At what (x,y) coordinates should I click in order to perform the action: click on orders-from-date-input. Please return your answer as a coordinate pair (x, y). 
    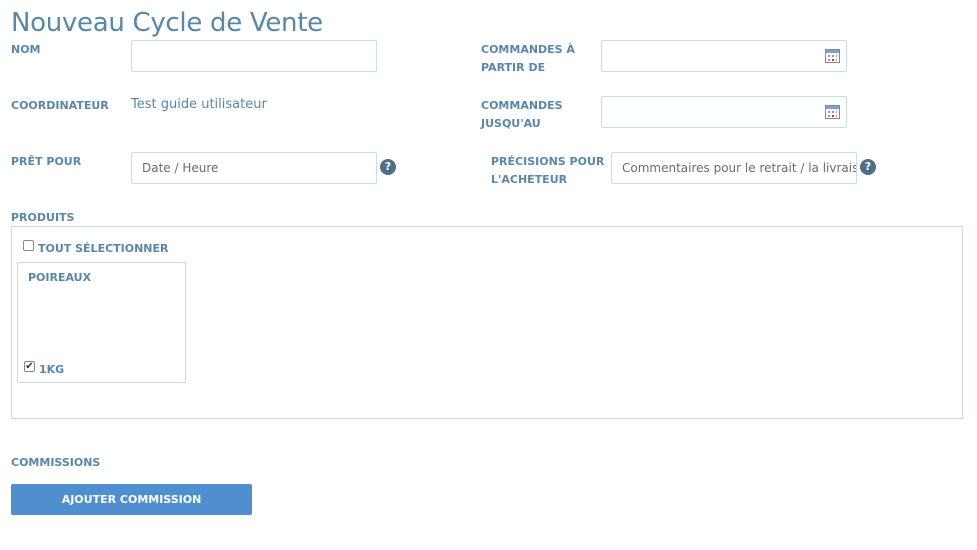
    Looking at the image, I should click on (724, 56).